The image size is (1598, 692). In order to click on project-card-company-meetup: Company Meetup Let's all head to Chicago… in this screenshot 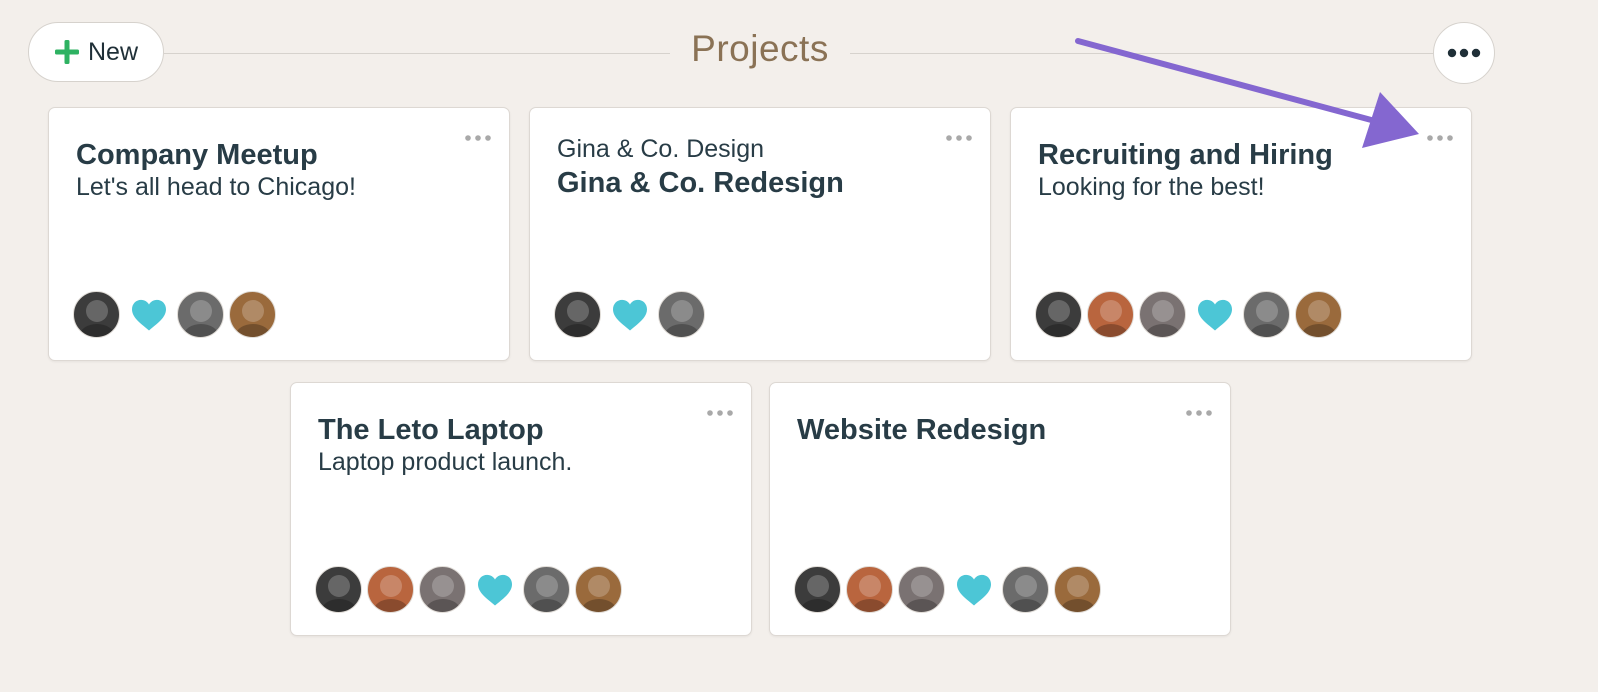, I will do `click(279, 234)`.